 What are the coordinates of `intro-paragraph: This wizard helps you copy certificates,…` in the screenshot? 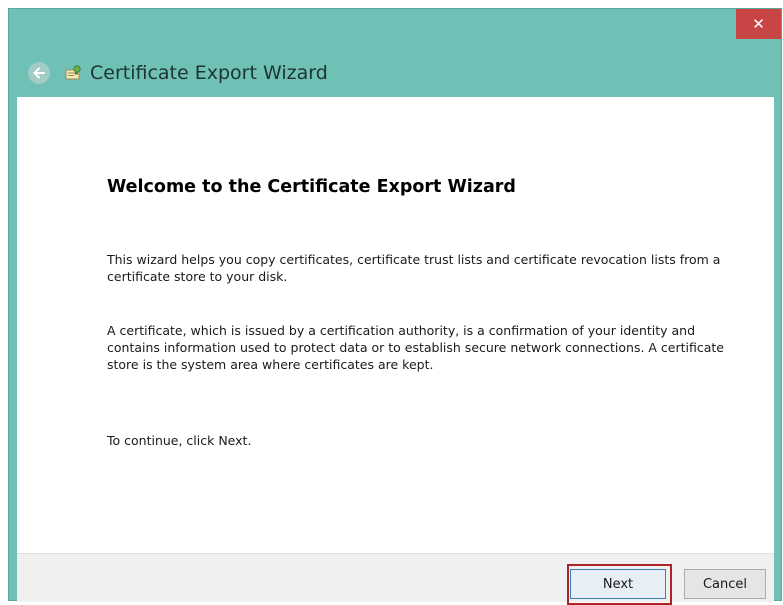 It's located at (414, 268).